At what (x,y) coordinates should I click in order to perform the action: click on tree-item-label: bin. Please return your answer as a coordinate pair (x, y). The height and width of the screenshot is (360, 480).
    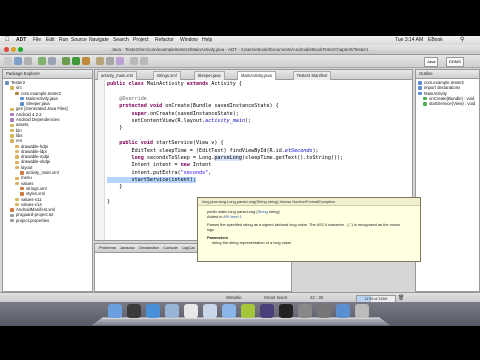
    Looking at the image, I should click on (19, 130).